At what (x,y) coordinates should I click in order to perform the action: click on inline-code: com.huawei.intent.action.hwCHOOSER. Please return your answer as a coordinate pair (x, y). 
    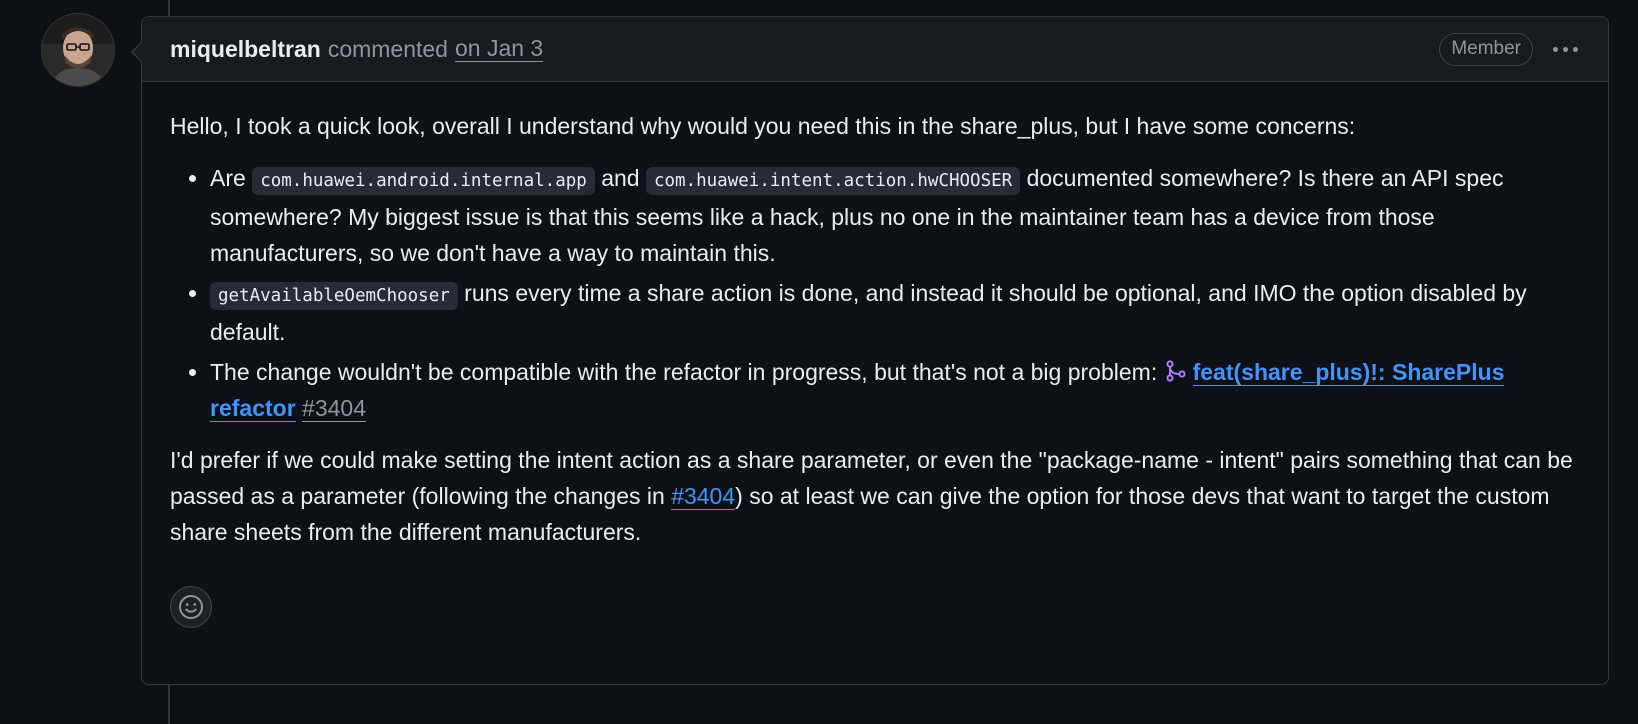
    Looking at the image, I should click on (833, 181).